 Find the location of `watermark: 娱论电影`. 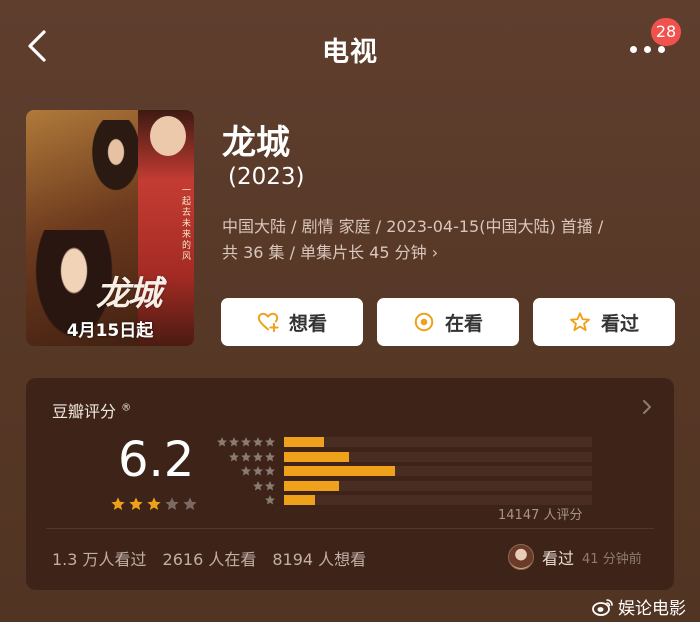

watermark: 娱论电影 is located at coordinates (639, 606).